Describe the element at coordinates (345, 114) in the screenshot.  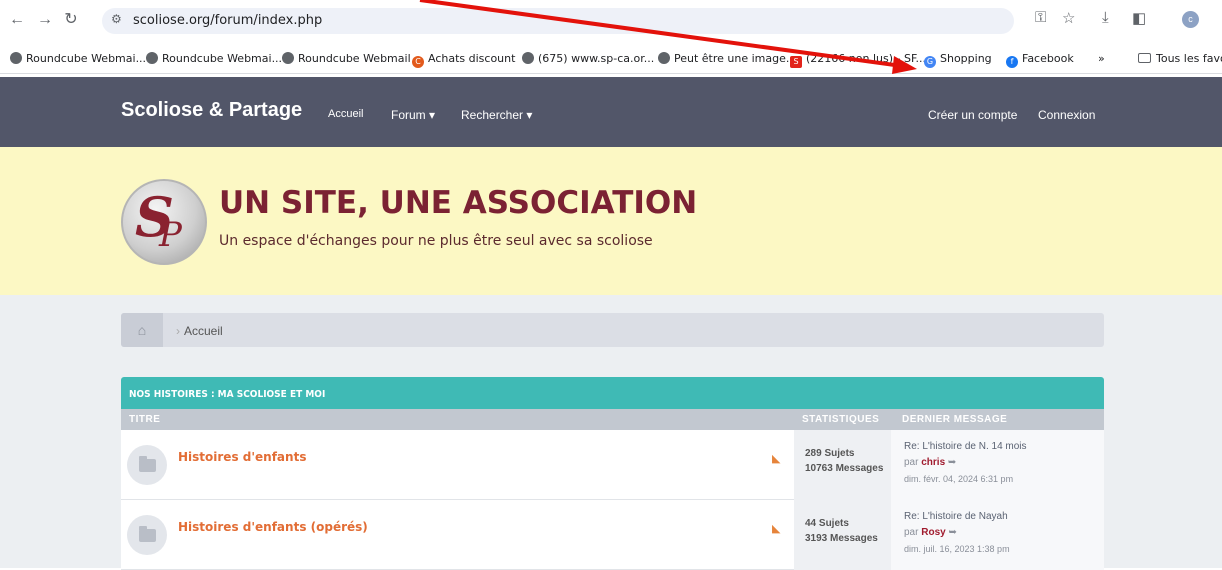
I see `nav-accueil: Accueil` at that location.